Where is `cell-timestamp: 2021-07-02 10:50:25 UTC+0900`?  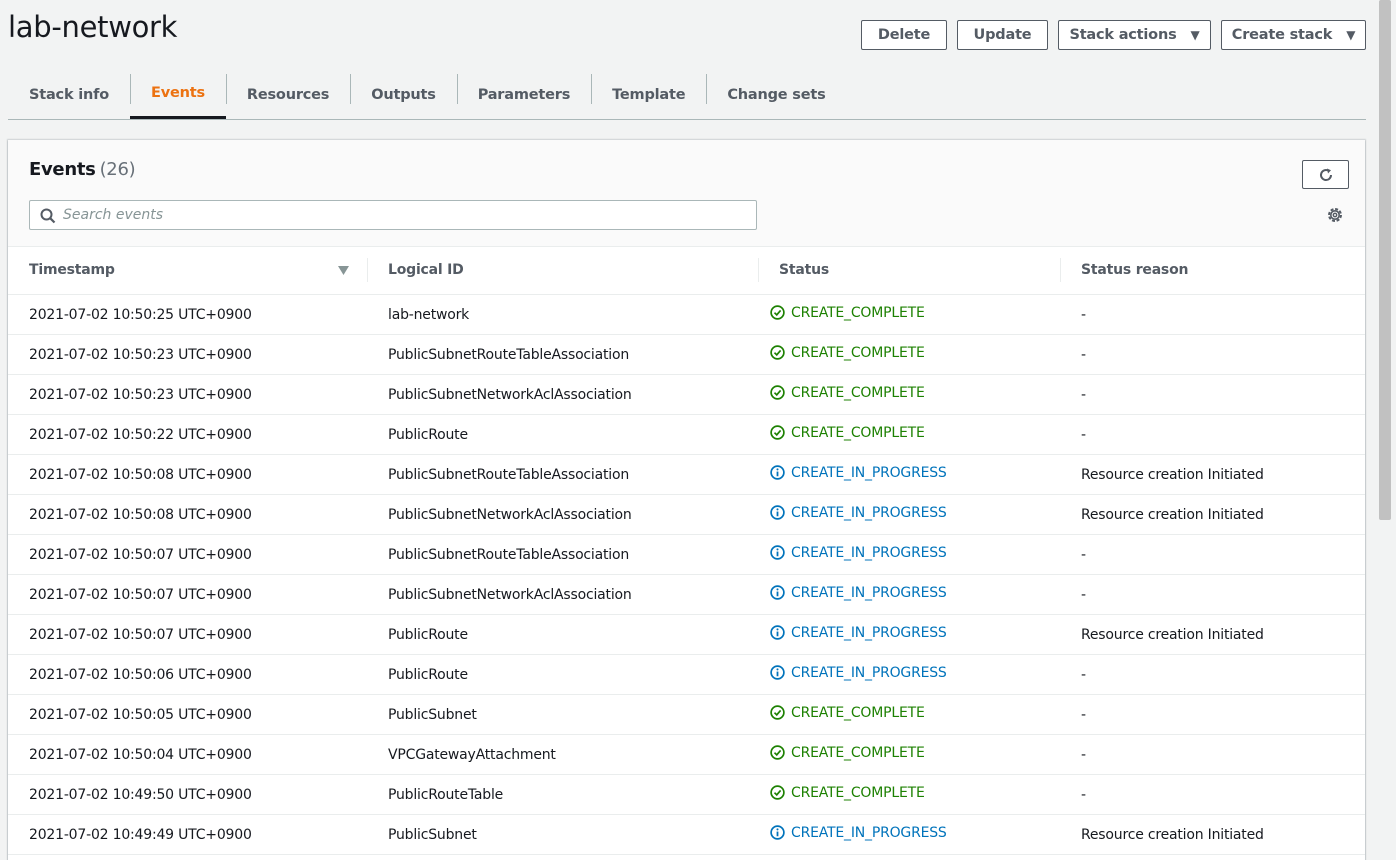 cell-timestamp: 2021-07-02 10:50:25 UTC+0900 is located at coordinates (187, 314).